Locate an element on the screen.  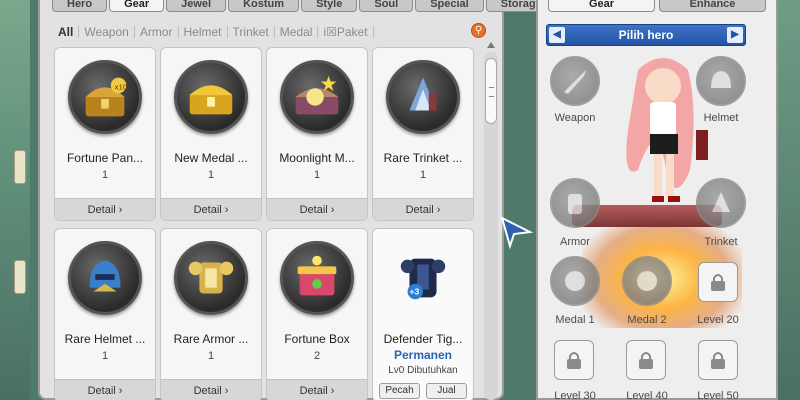
medal1-label: Medal 1 is located at coordinates (575, 320).